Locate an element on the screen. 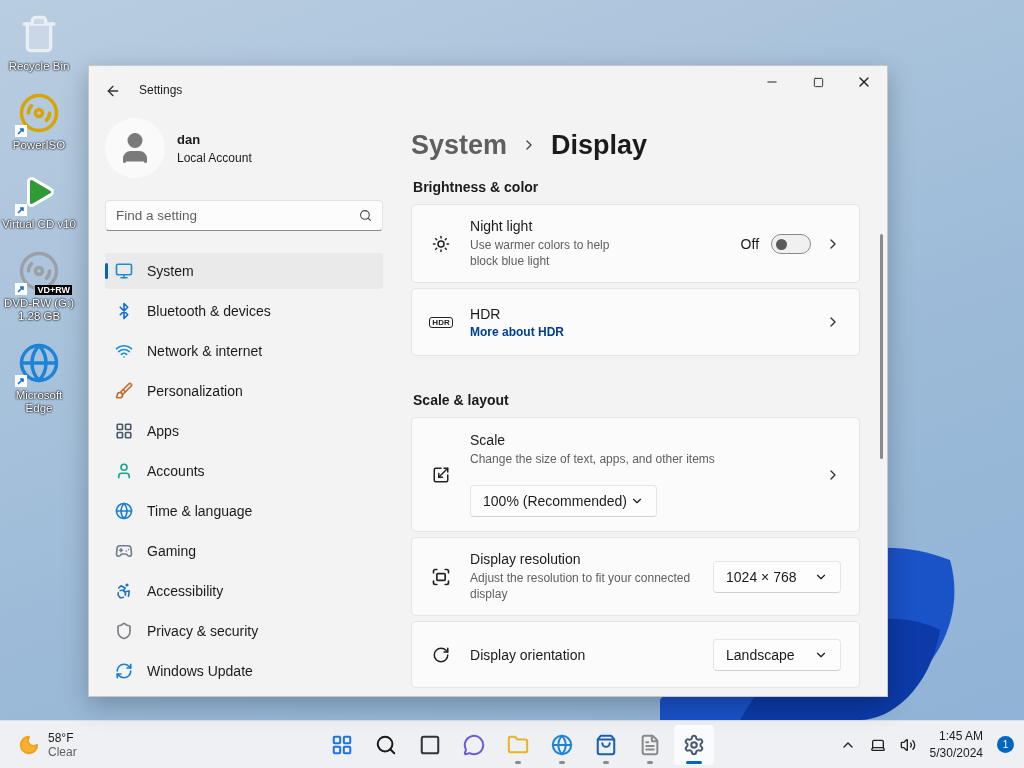  nav-item: Bluetooth & devices is located at coordinates (244, 311).